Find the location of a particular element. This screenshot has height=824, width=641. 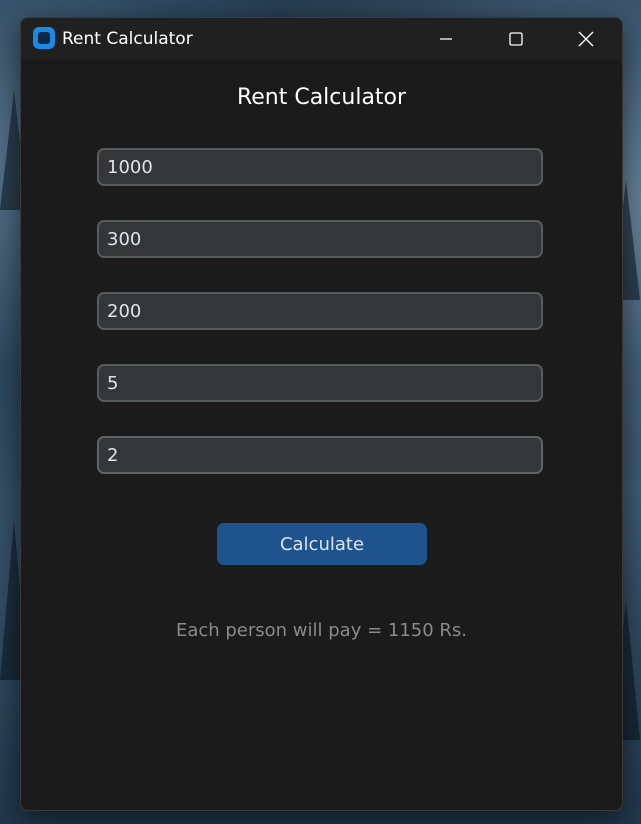

close-icon is located at coordinates (586, 39).